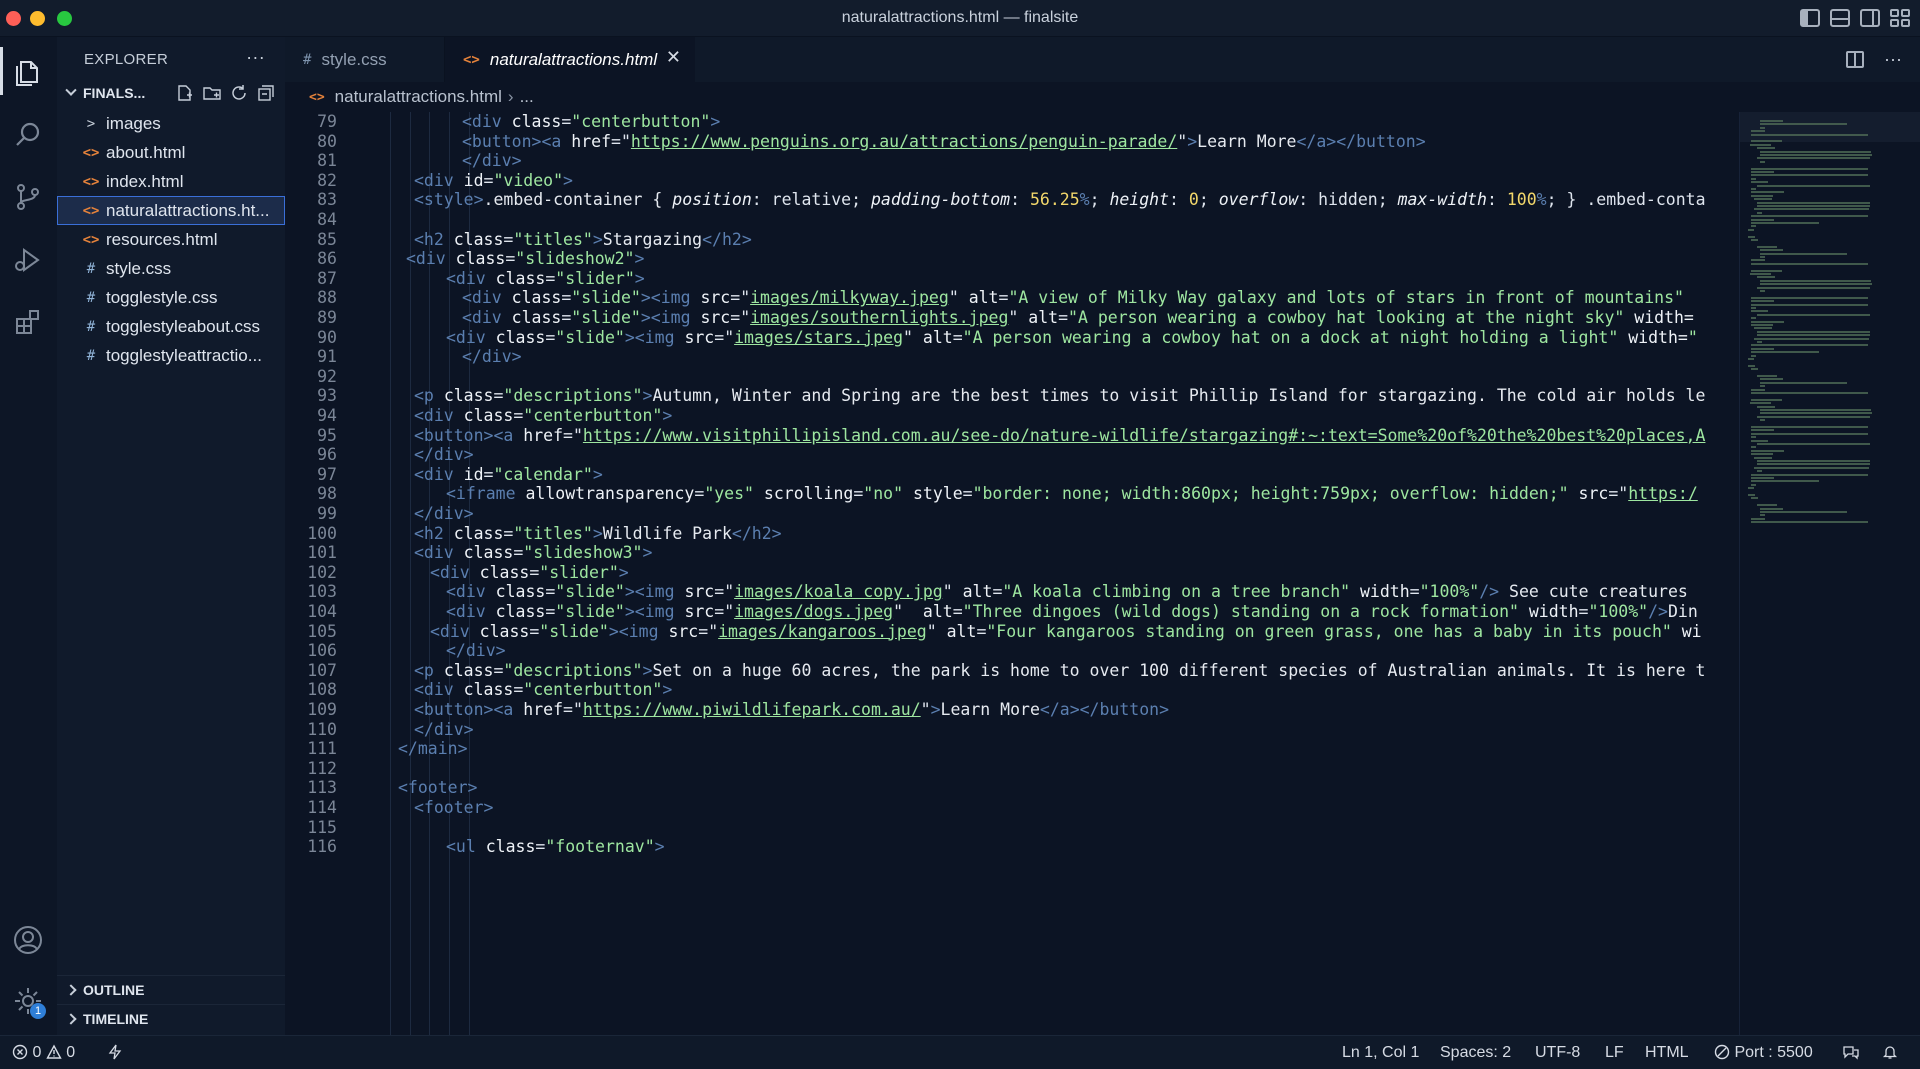 The height and width of the screenshot is (1069, 1920). I want to click on tree-item-togglestyle-css: # togglestyle.css, so click(171, 297).